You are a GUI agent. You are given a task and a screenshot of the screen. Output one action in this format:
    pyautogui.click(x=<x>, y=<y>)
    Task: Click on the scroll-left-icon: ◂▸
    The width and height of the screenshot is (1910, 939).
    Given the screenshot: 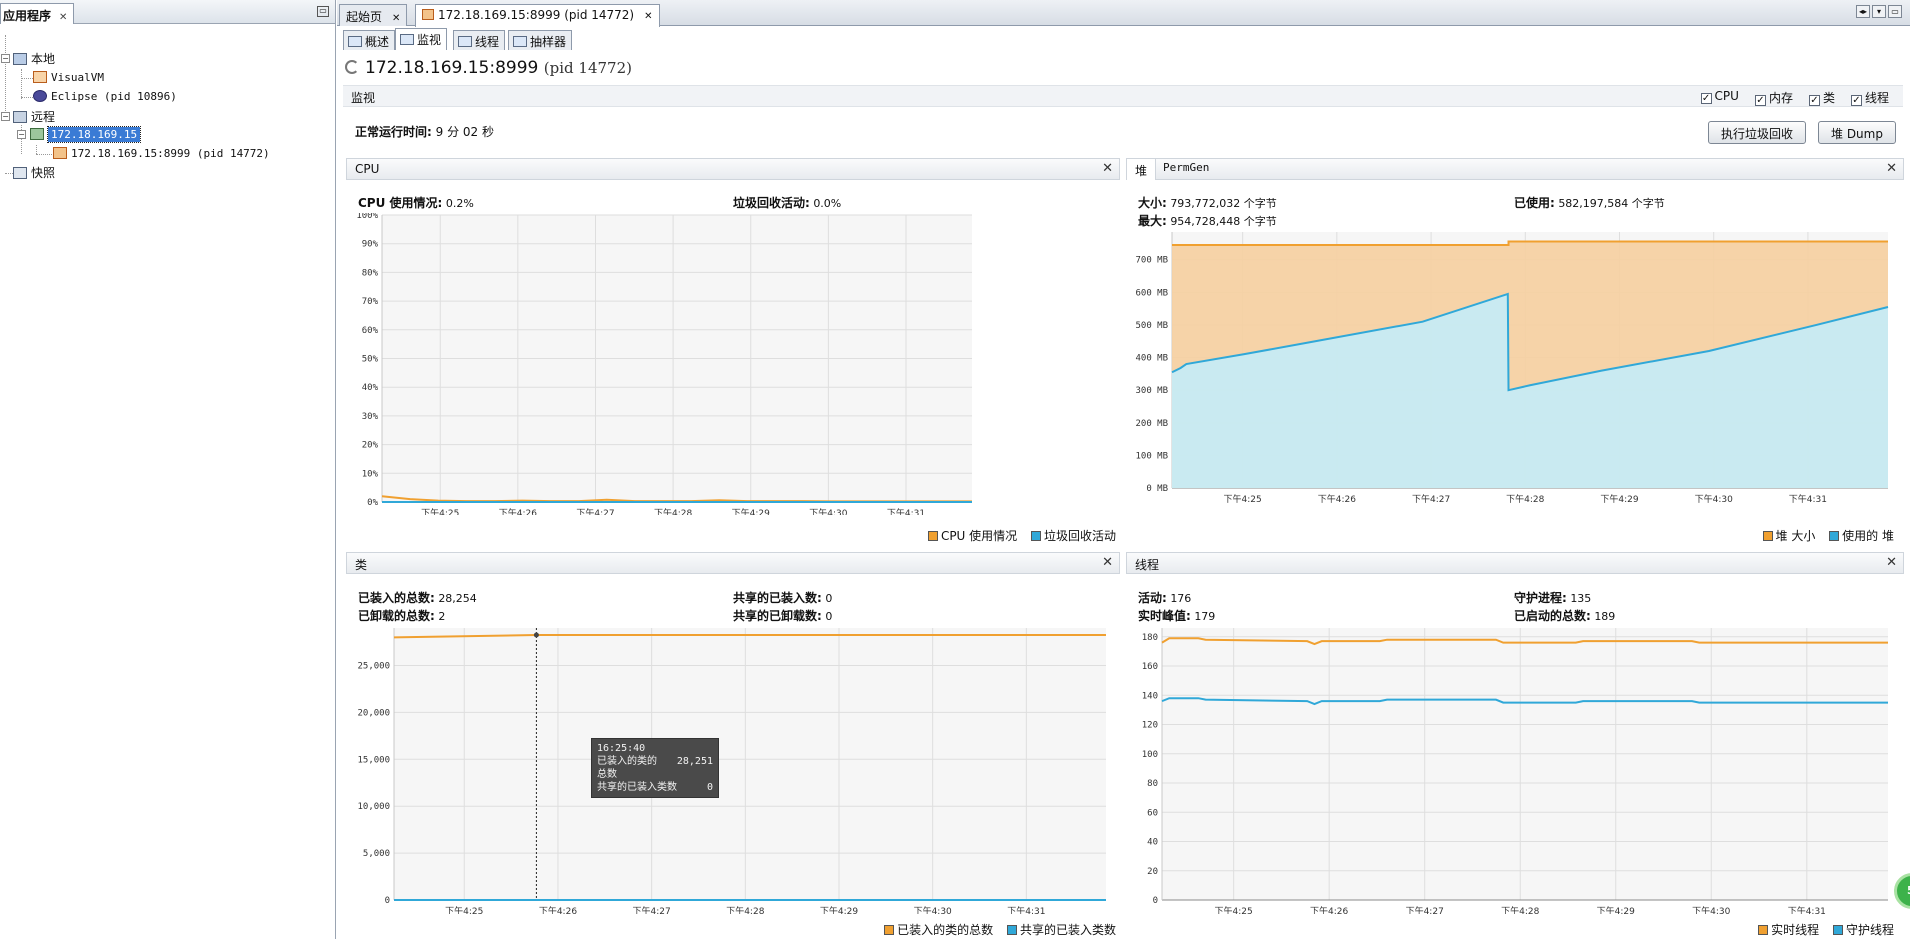 What is the action you would take?
    pyautogui.click(x=1863, y=11)
    